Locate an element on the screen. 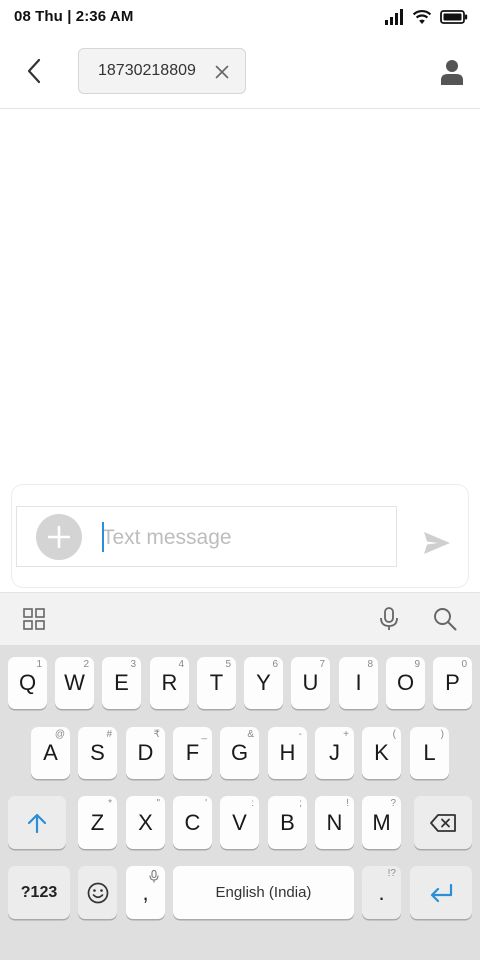 Image resolution: width=480 pixels, height=960 pixels. key-s: S # is located at coordinates (97, 753).